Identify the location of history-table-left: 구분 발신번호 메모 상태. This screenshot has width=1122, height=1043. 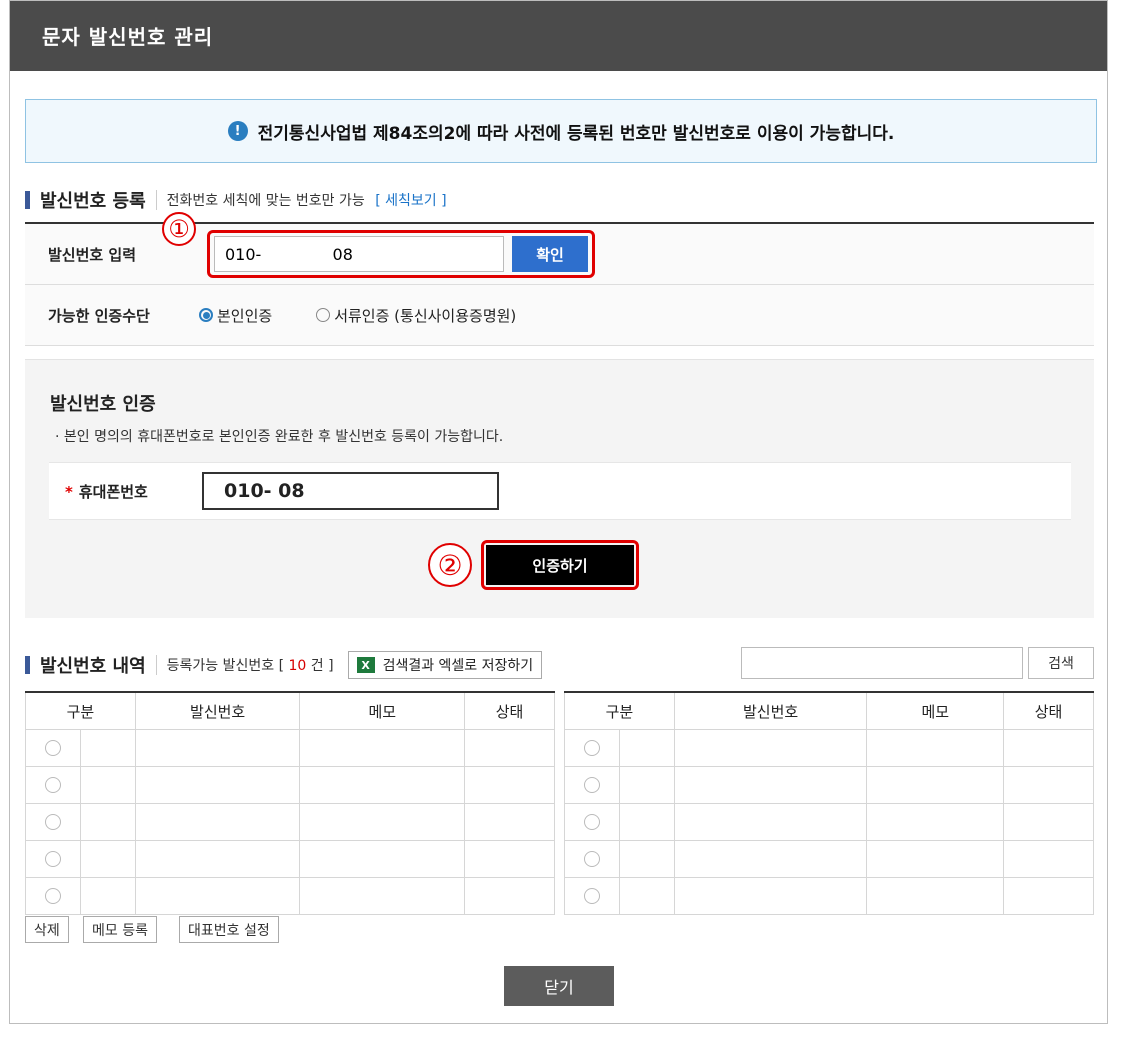
(290, 803).